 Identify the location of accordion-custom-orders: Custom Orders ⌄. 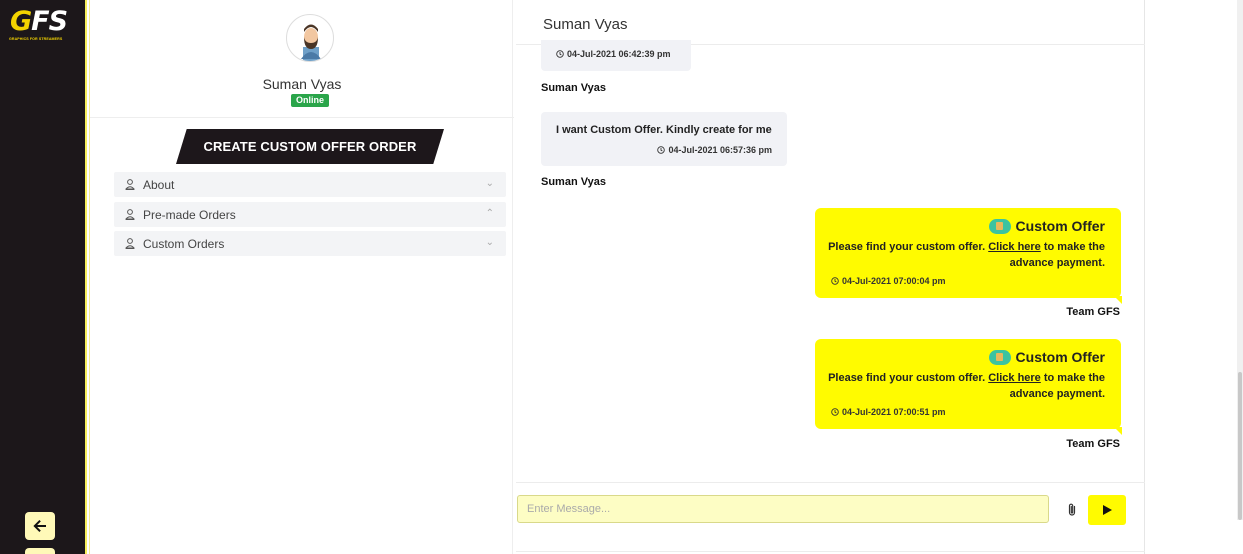
(310, 243).